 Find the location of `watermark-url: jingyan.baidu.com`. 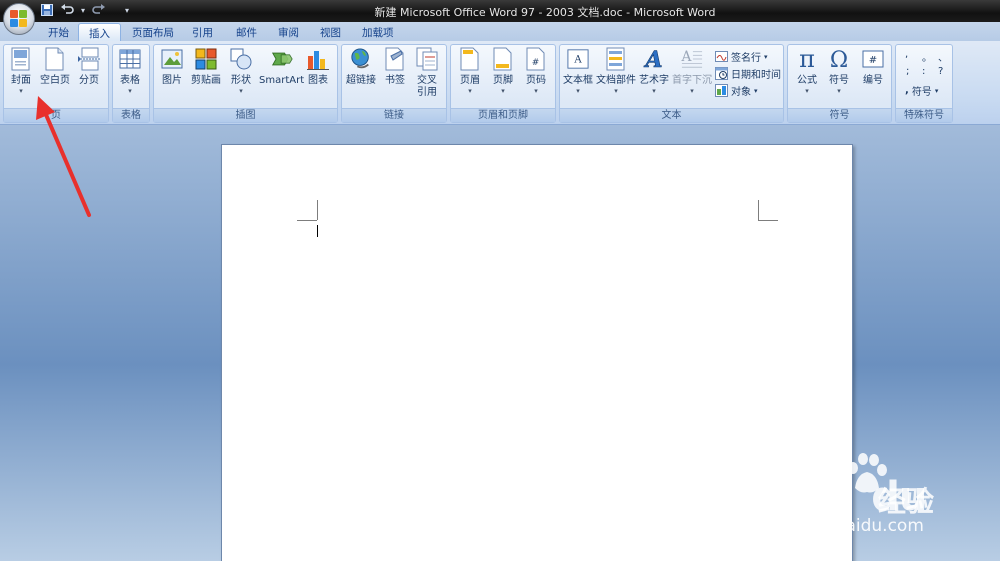

watermark-url: jingyan.baidu.com is located at coordinates (845, 526).